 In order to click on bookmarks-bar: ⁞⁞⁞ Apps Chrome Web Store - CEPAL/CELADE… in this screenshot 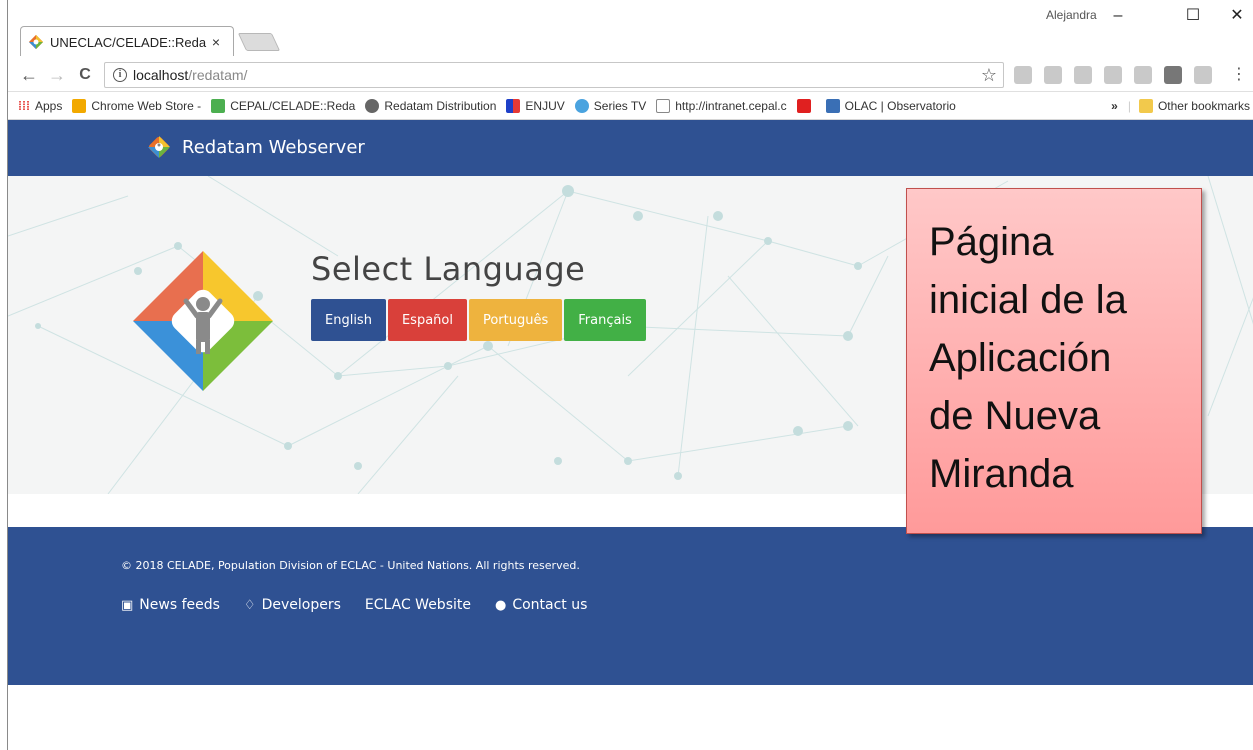, I will do `click(630, 106)`.